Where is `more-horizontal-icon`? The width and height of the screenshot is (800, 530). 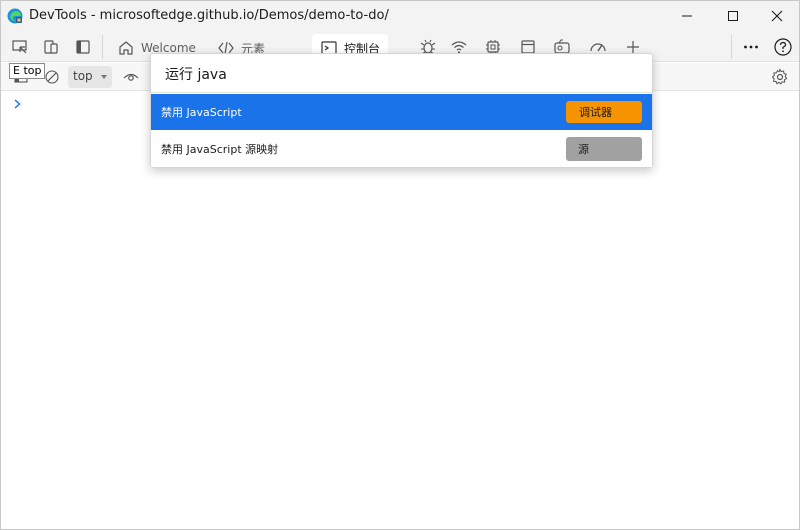 more-horizontal-icon is located at coordinates (751, 47).